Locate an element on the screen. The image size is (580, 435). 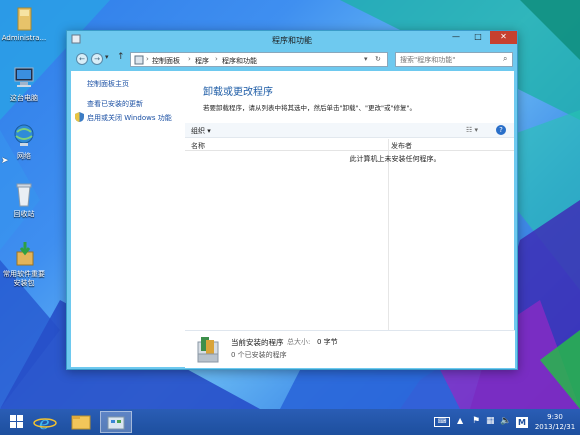
internet-explorer-icon: e is located at coordinates (45, 423).